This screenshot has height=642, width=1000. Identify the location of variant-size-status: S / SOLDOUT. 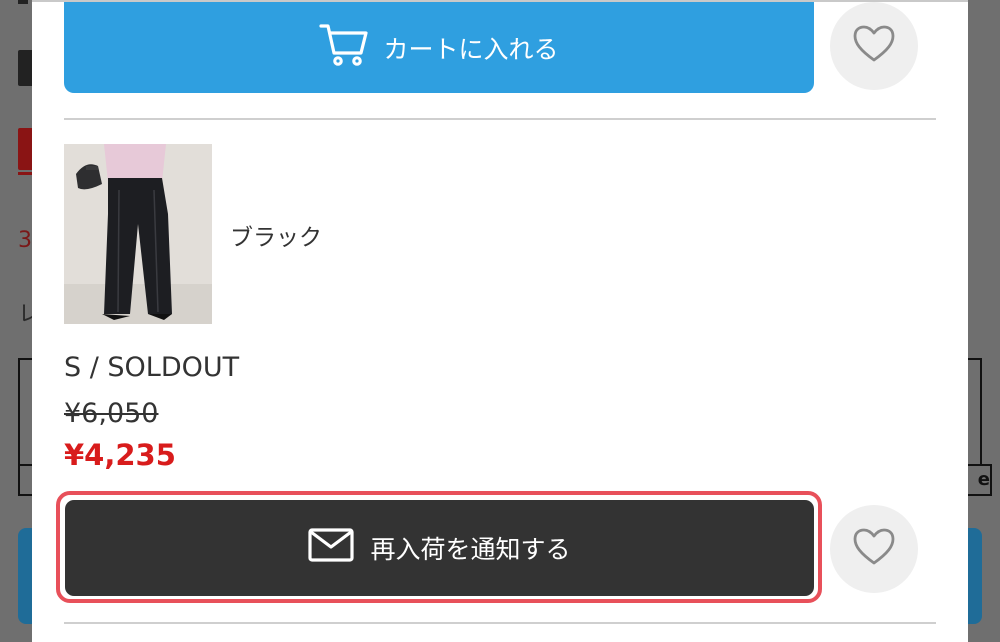
(152, 367).